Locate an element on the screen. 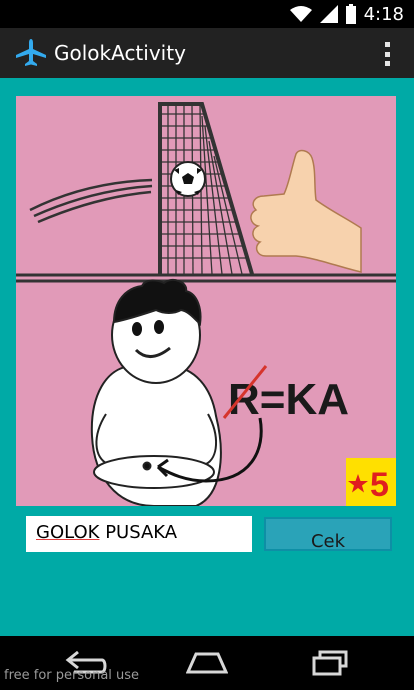 The width and height of the screenshot is (414, 690). signal-icon is located at coordinates (328, 14).